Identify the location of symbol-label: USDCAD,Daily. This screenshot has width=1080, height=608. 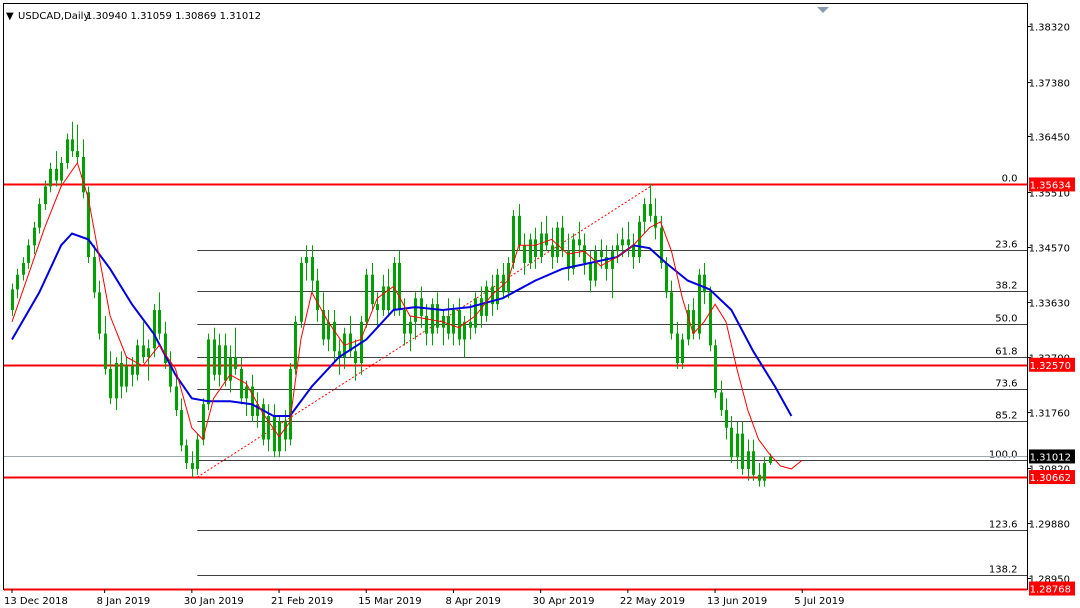
(53, 16).